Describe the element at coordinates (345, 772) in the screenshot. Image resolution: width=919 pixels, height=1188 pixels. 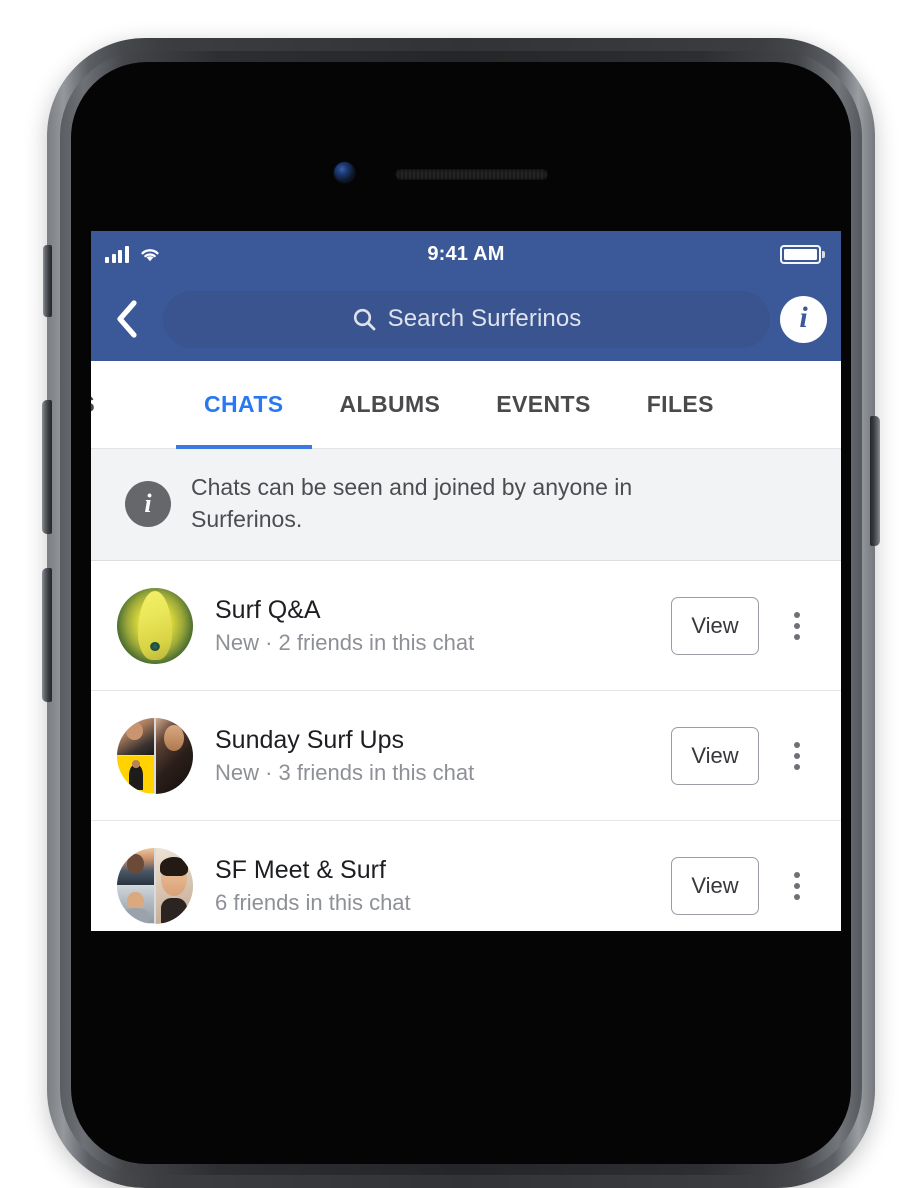
I see `chat-item-subtitle: New · 3 friends in this chat` at that location.